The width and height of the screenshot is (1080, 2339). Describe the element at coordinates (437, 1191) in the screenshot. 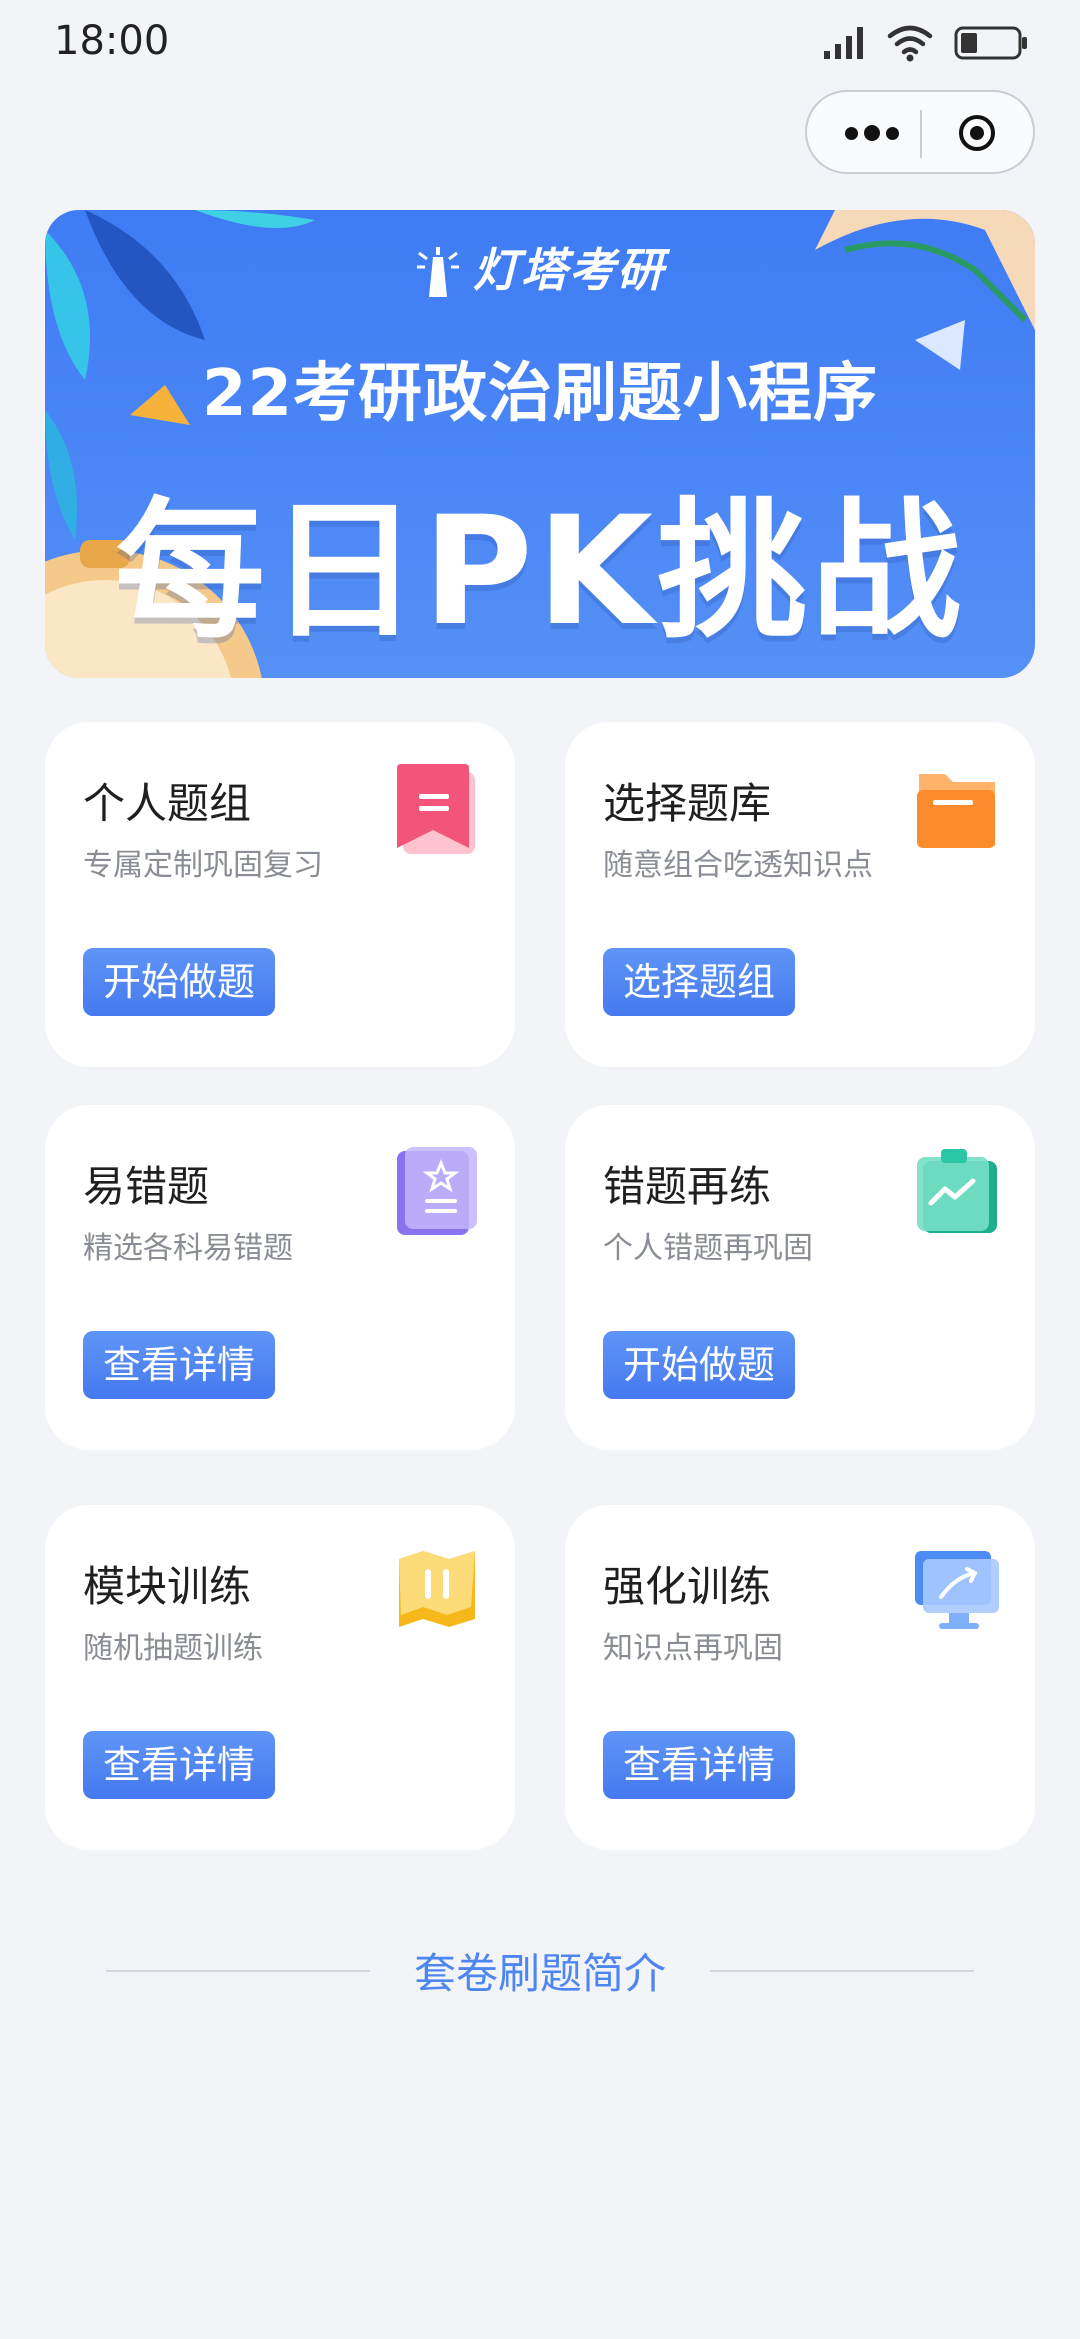

I see `star-note-icon` at that location.